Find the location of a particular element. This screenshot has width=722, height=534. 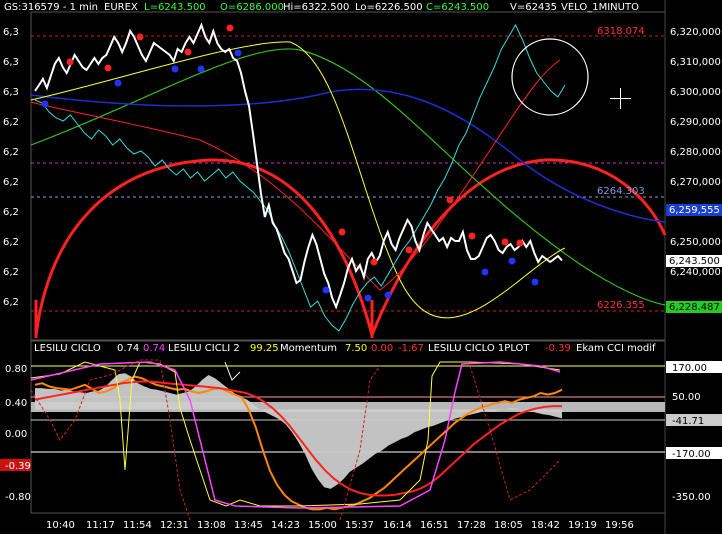

header-close: C=6243.500 is located at coordinates (457, 7).